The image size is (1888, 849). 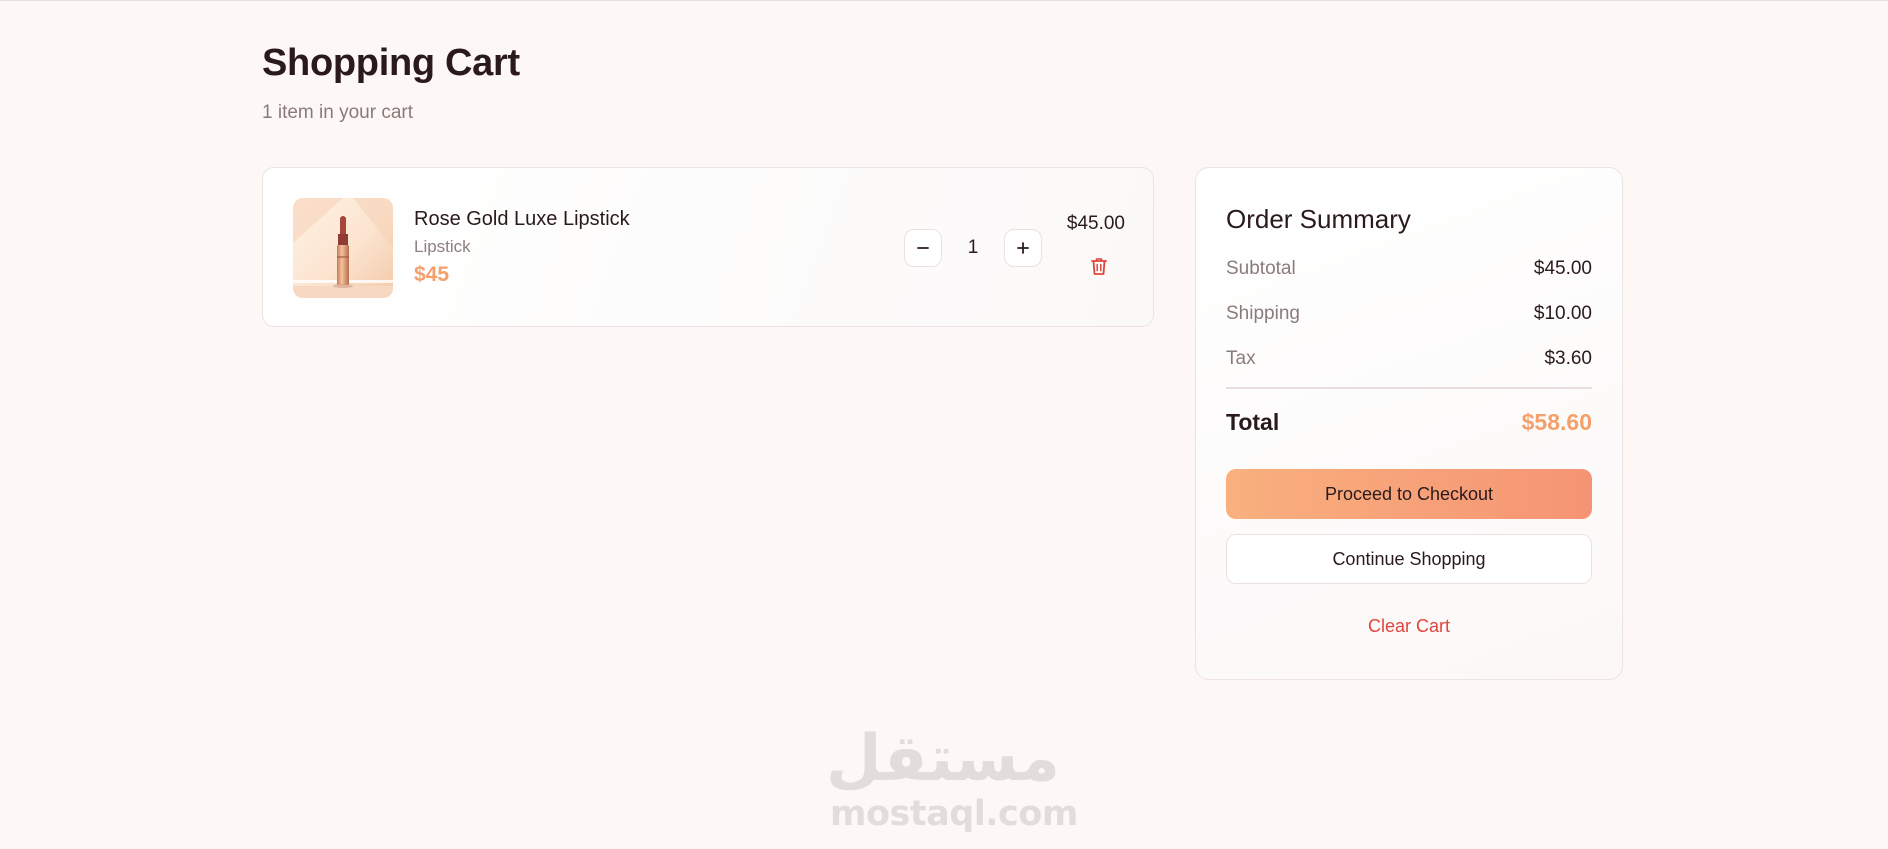 I want to click on tax-row: Tax $3.60, so click(x=1409, y=359).